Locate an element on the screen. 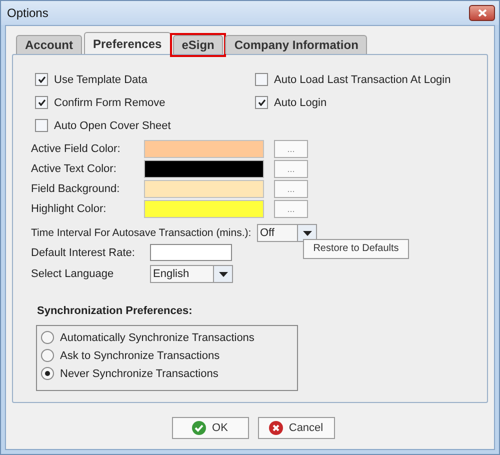  close-icon is located at coordinates (482, 13).